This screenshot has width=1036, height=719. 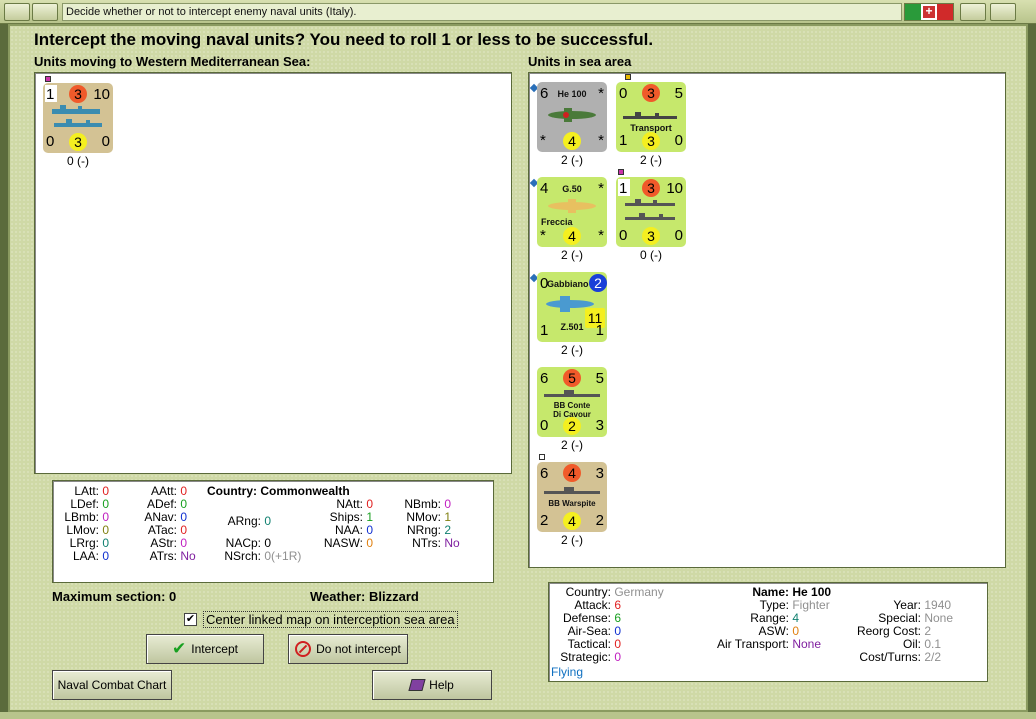 I want to click on help-button: Help, so click(x=432, y=685).